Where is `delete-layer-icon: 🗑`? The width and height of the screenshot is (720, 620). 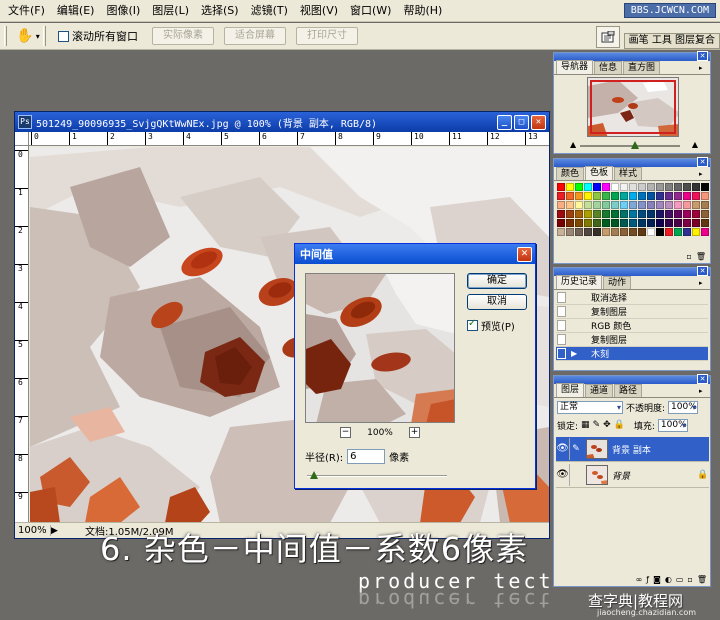 delete-layer-icon: 🗑 is located at coordinates (702, 579).